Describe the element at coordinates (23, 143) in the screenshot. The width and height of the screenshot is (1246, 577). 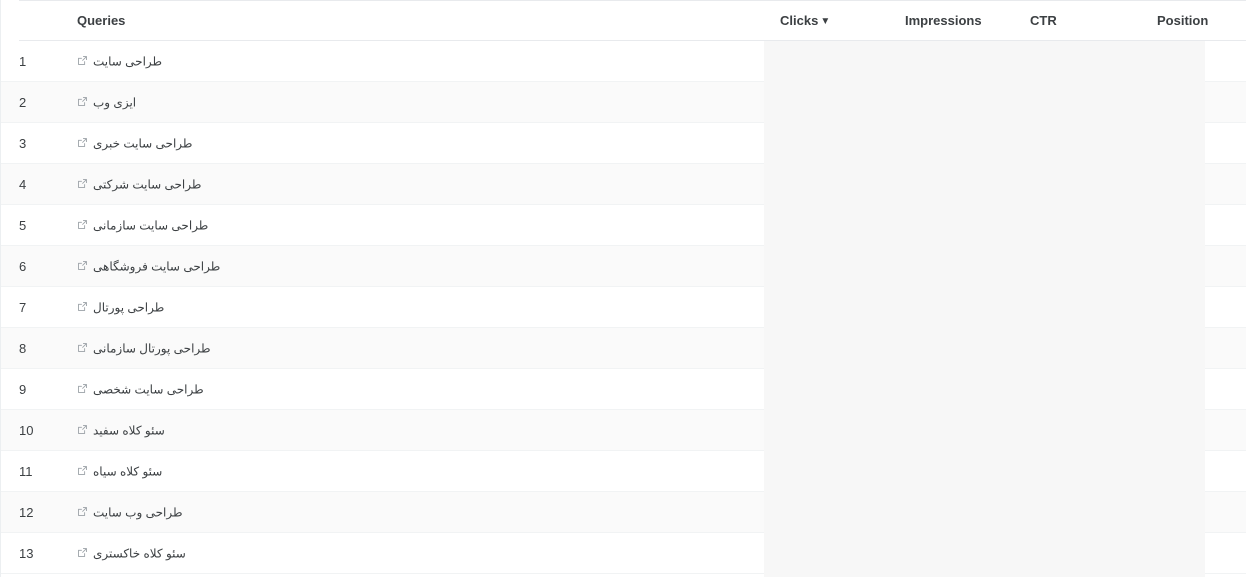
I see `row-index: 3` at that location.